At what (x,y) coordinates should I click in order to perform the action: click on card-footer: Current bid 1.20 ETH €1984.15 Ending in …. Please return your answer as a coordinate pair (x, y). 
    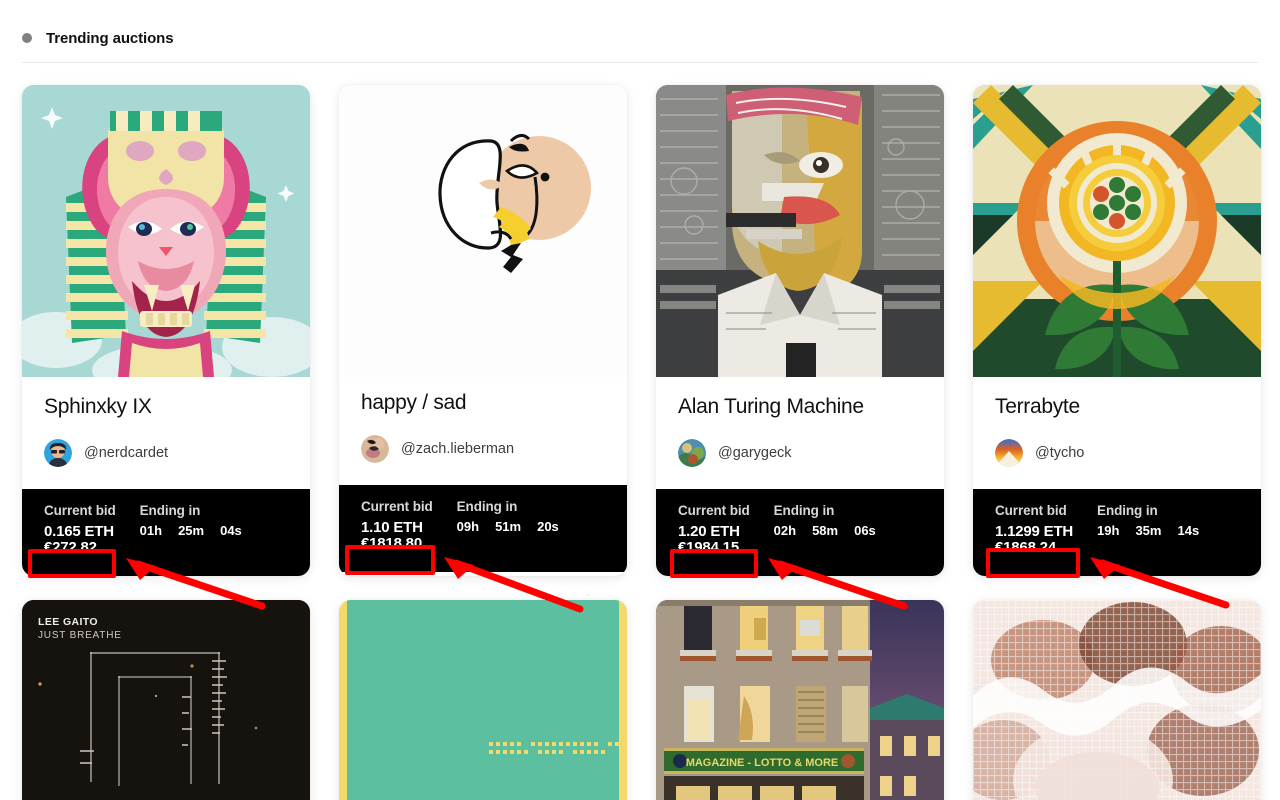
    Looking at the image, I should click on (800, 533).